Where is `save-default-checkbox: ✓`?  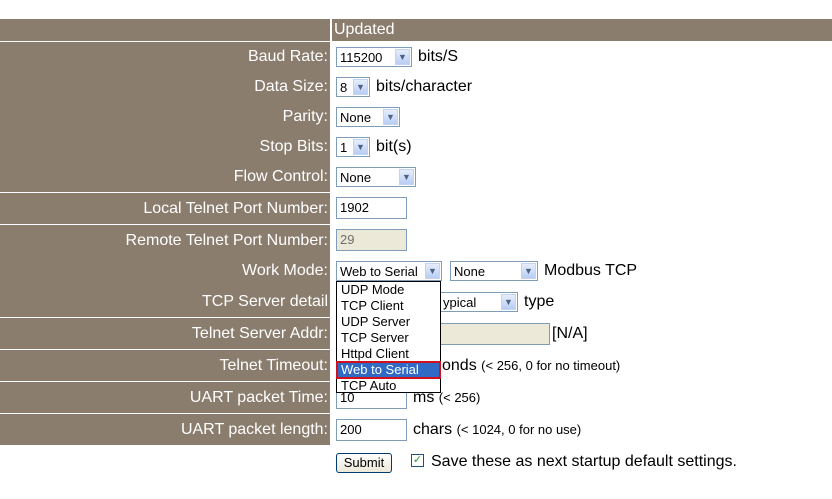
save-default-checkbox: ✓ is located at coordinates (417, 460).